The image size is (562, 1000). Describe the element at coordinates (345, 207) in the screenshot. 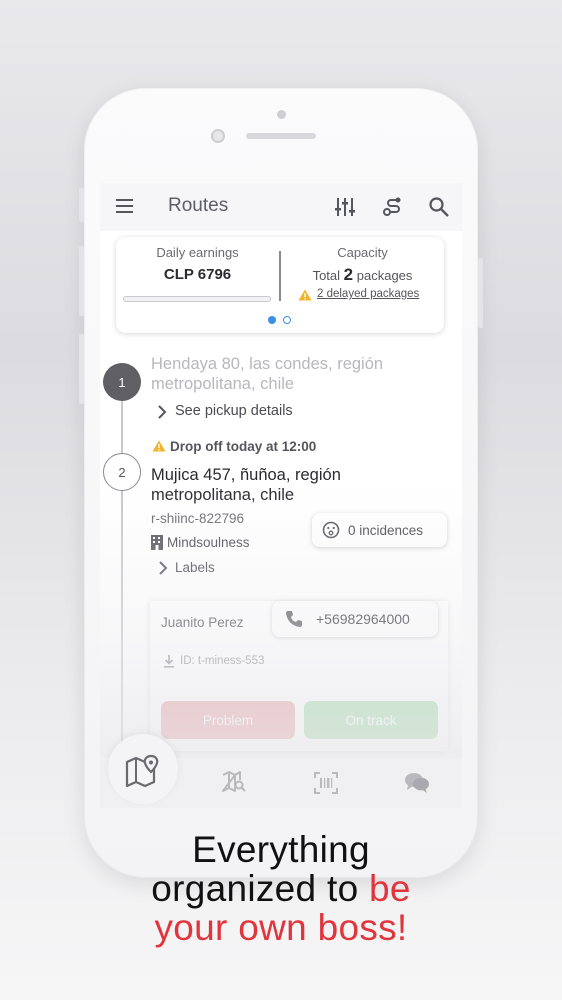

I see `filter-sliders-icon` at that location.